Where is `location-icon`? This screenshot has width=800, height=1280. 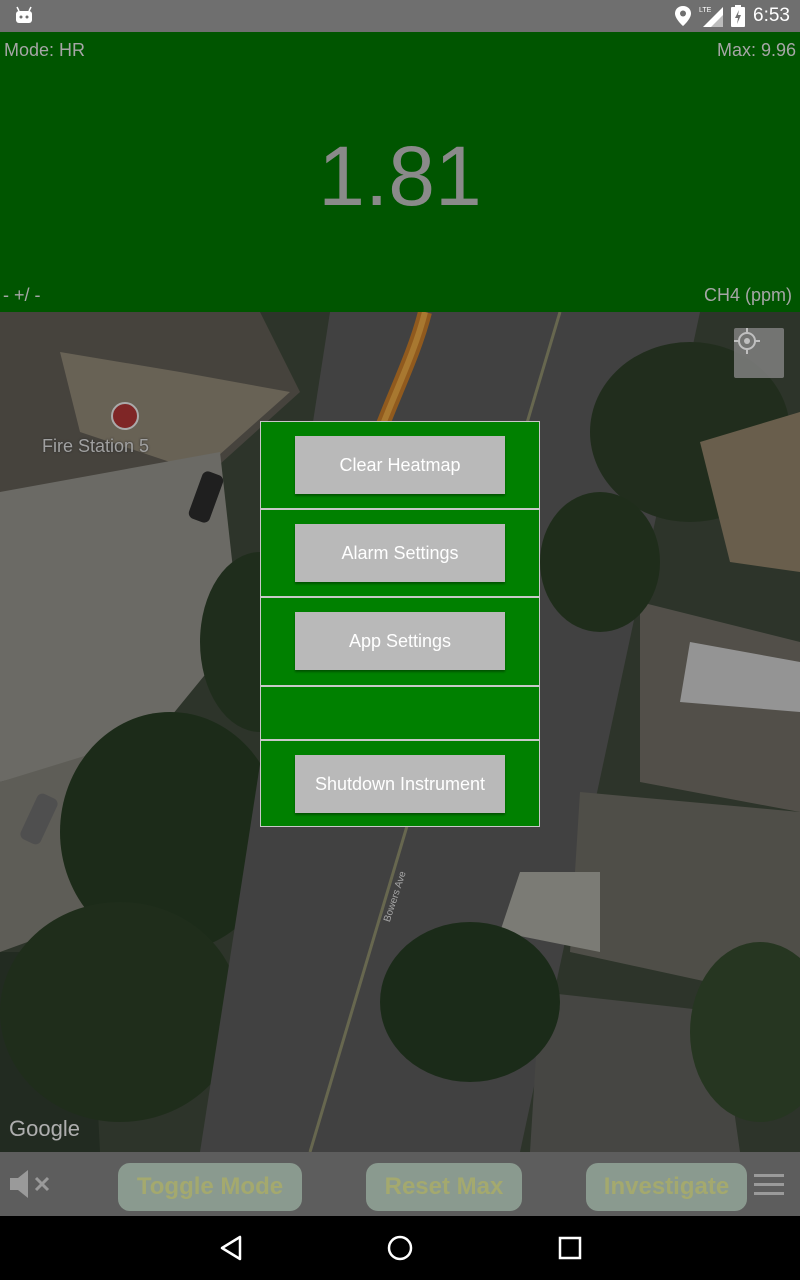
location-icon is located at coordinates (683, 16).